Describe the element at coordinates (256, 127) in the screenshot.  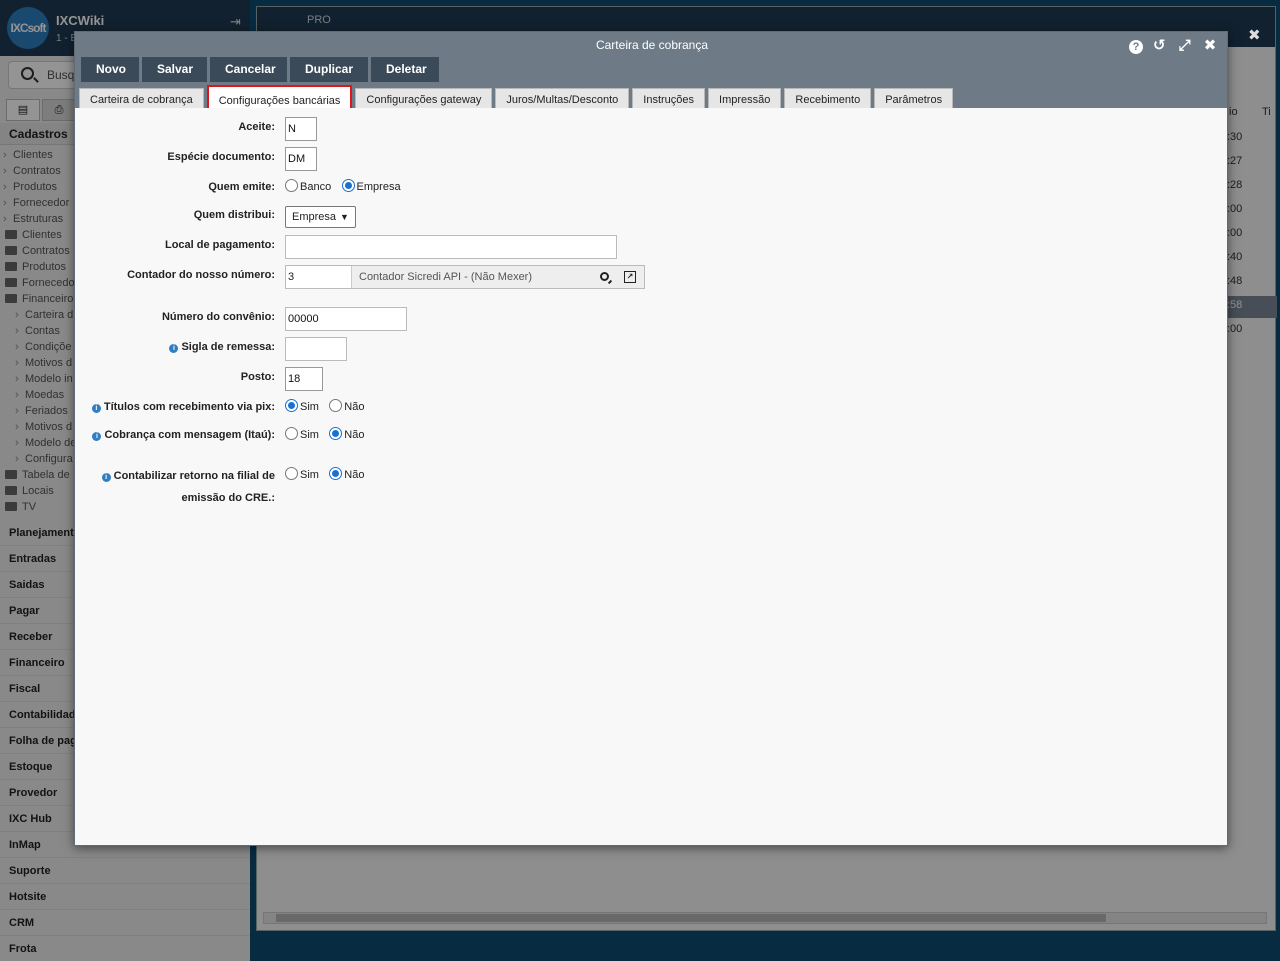
I see `aceite-label: Aceite:` at that location.